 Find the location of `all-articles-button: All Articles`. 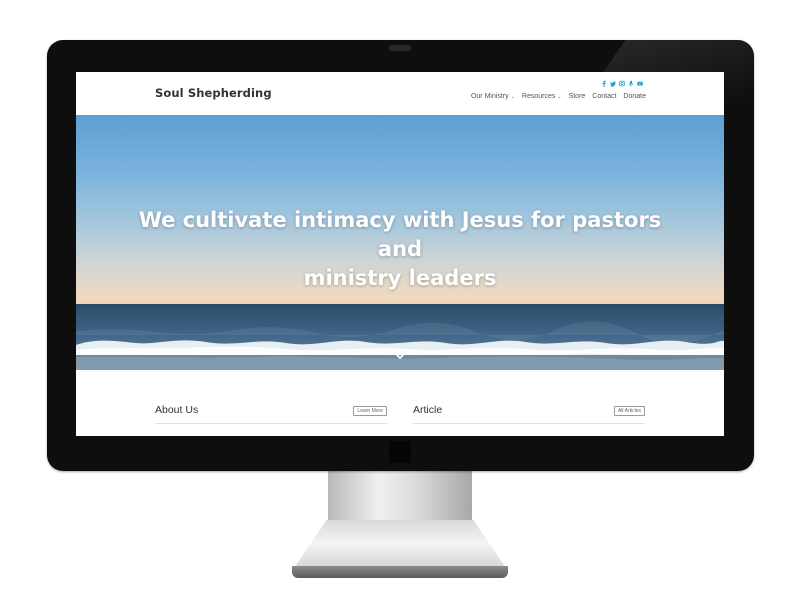

all-articles-button: All Articles is located at coordinates (629, 411).